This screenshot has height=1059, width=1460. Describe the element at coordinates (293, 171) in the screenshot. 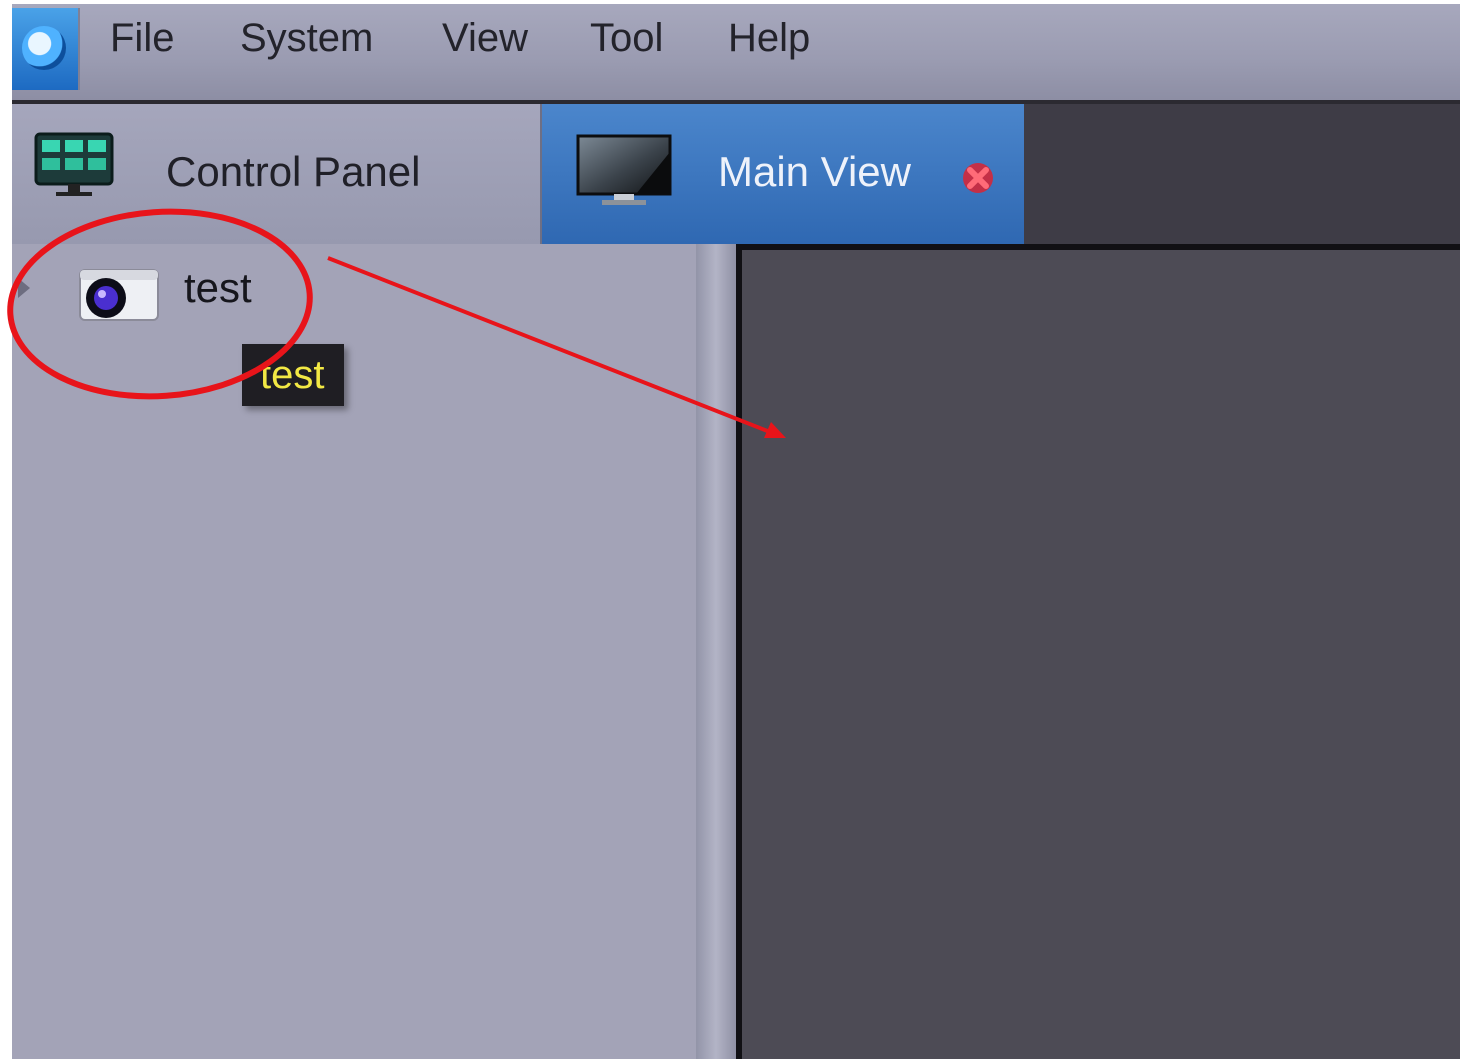

I see `tab-control-panel-label: Control Panel` at that location.